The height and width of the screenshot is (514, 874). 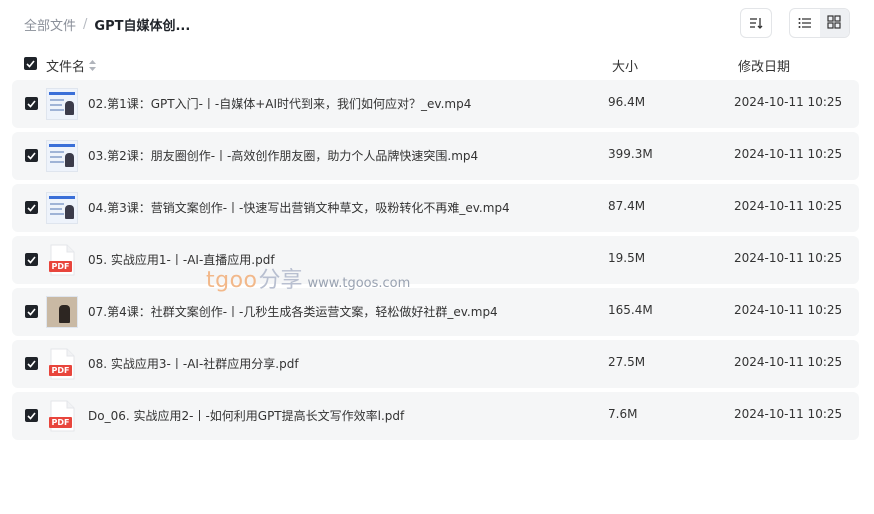 What do you see at coordinates (193, 363) in the screenshot?
I see `file-name: 08. 实战应用3-丨-AI-社群应用分享.pdf` at bounding box center [193, 363].